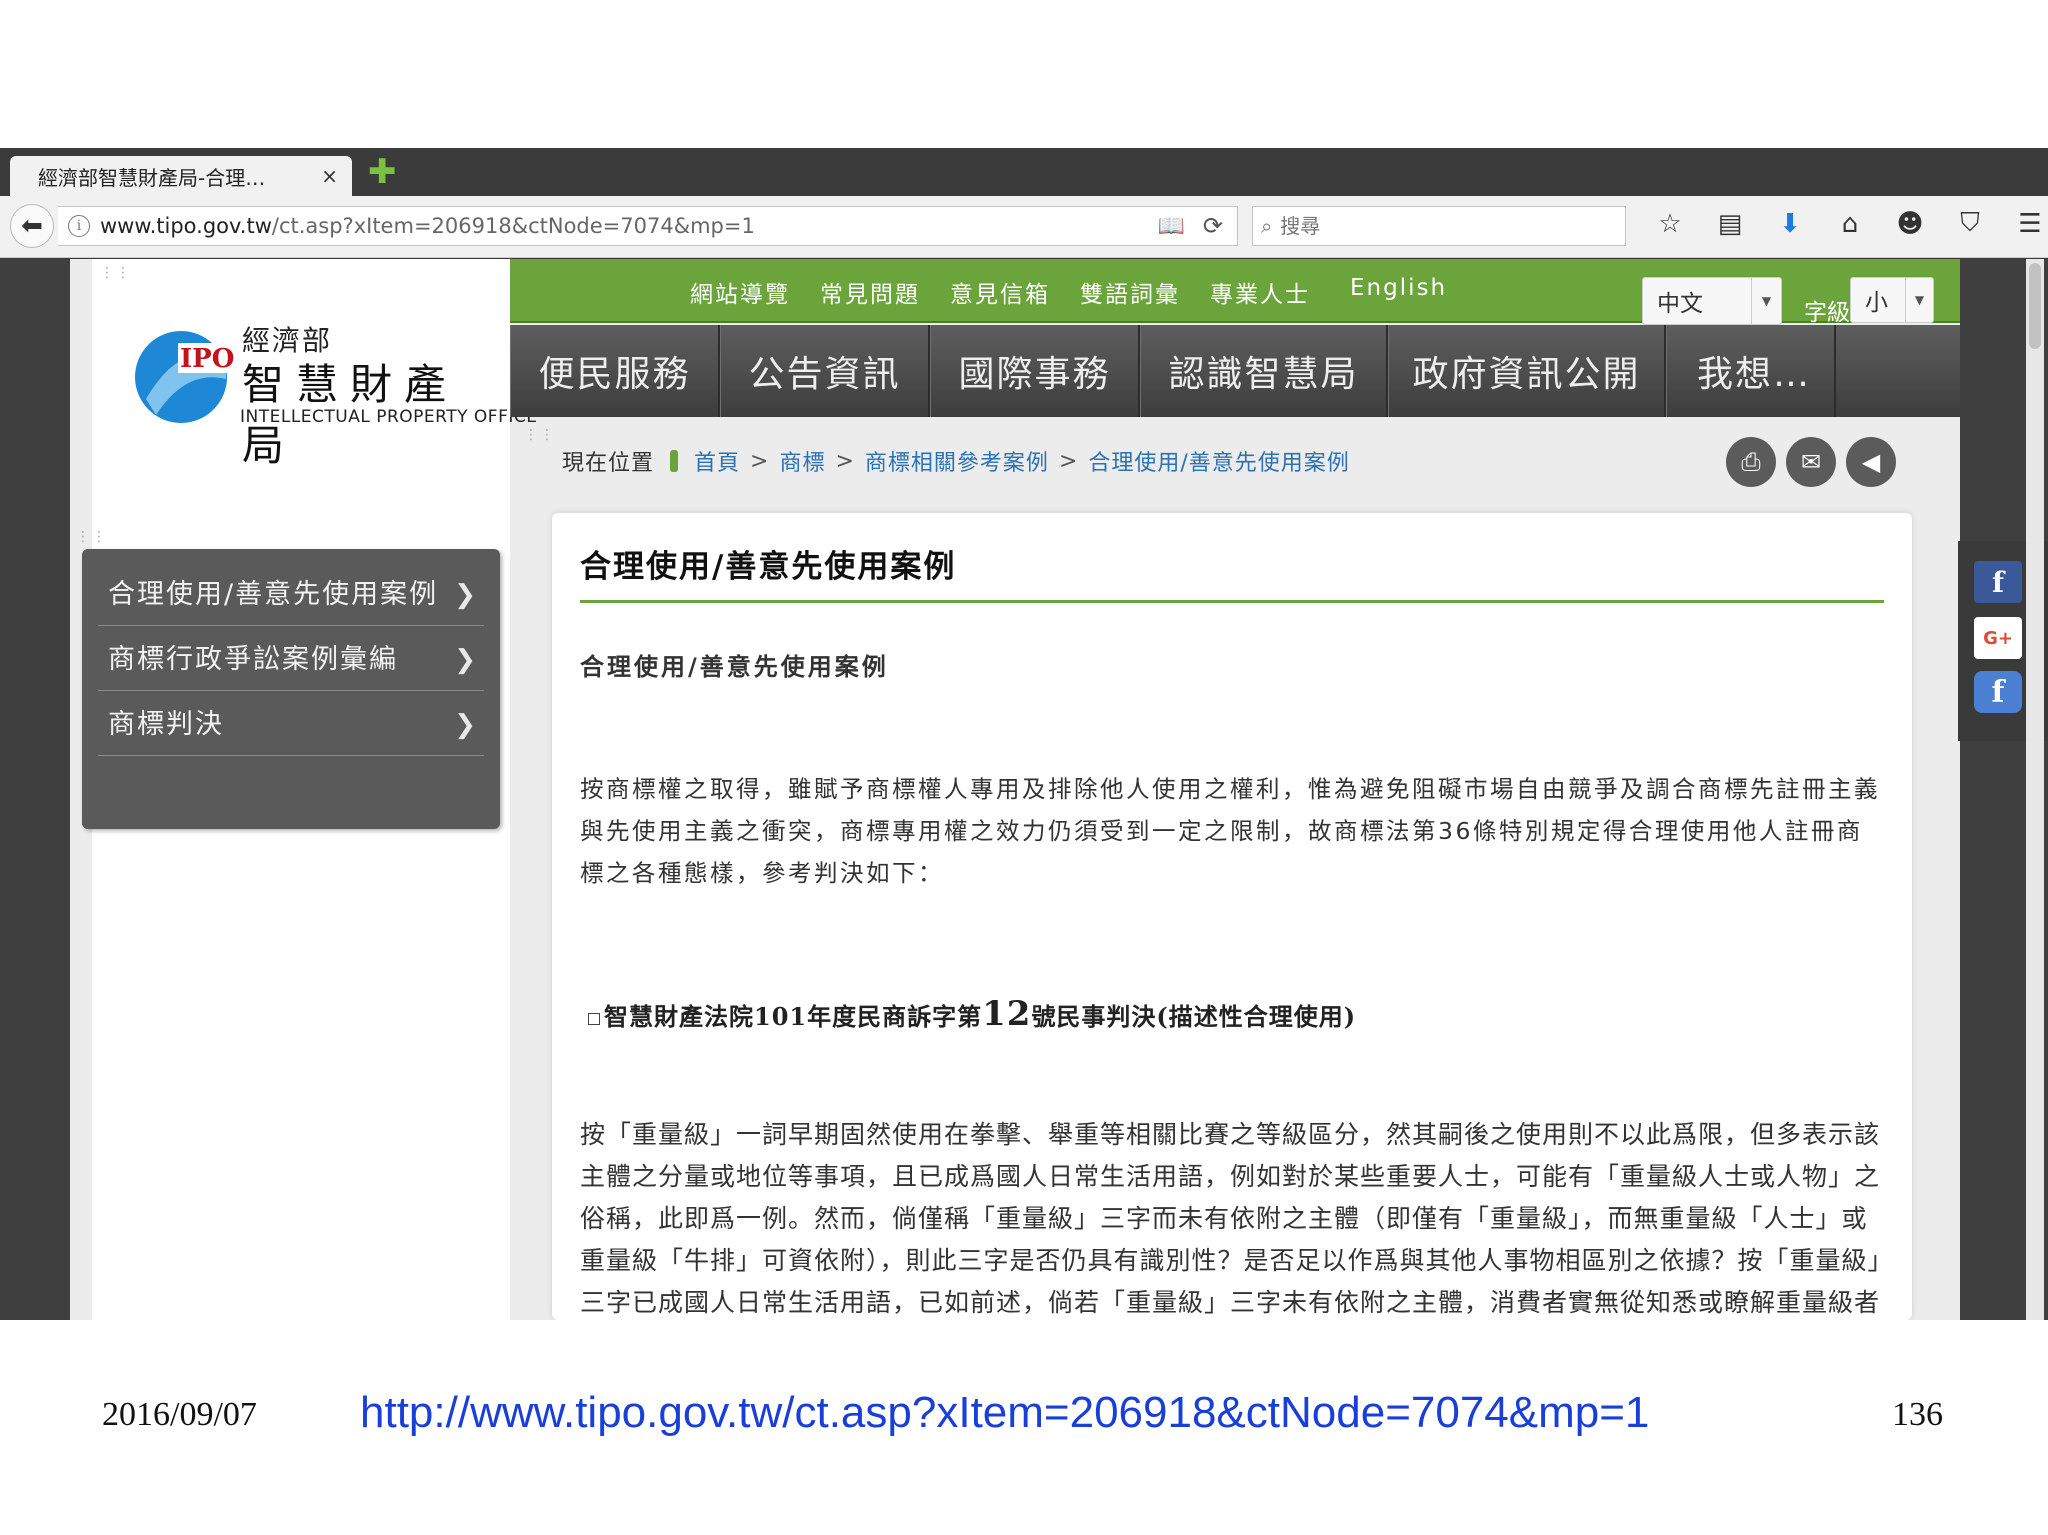 Image resolution: width=2048 pixels, height=1535 pixels. Describe the element at coordinates (1998, 638) in the screenshot. I see `google-plus-share-icon: G+` at that location.